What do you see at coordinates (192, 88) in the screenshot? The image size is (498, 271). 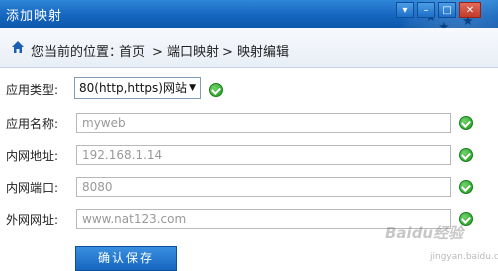 I see `chevron-down-icon: ▼` at bounding box center [192, 88].